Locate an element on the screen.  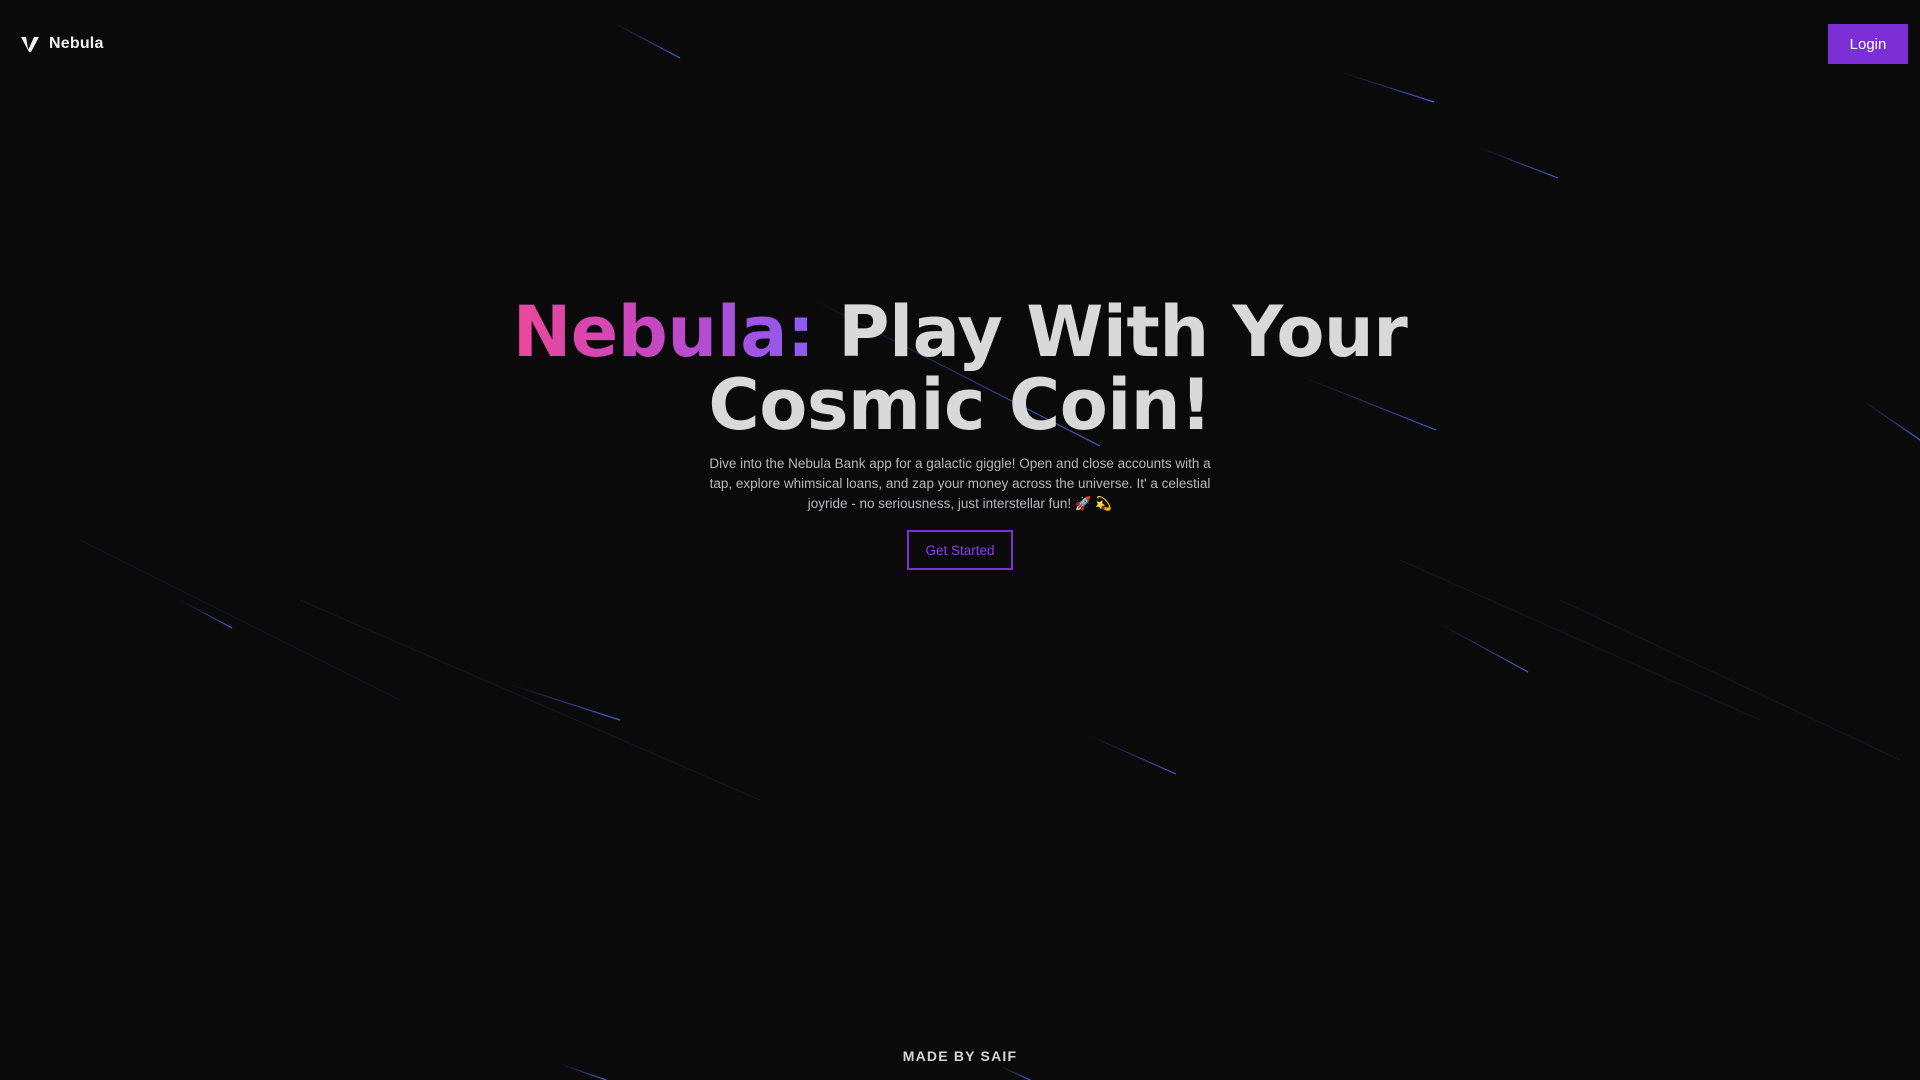
get-started-button: Get Started is located at coordinates (960, 550).